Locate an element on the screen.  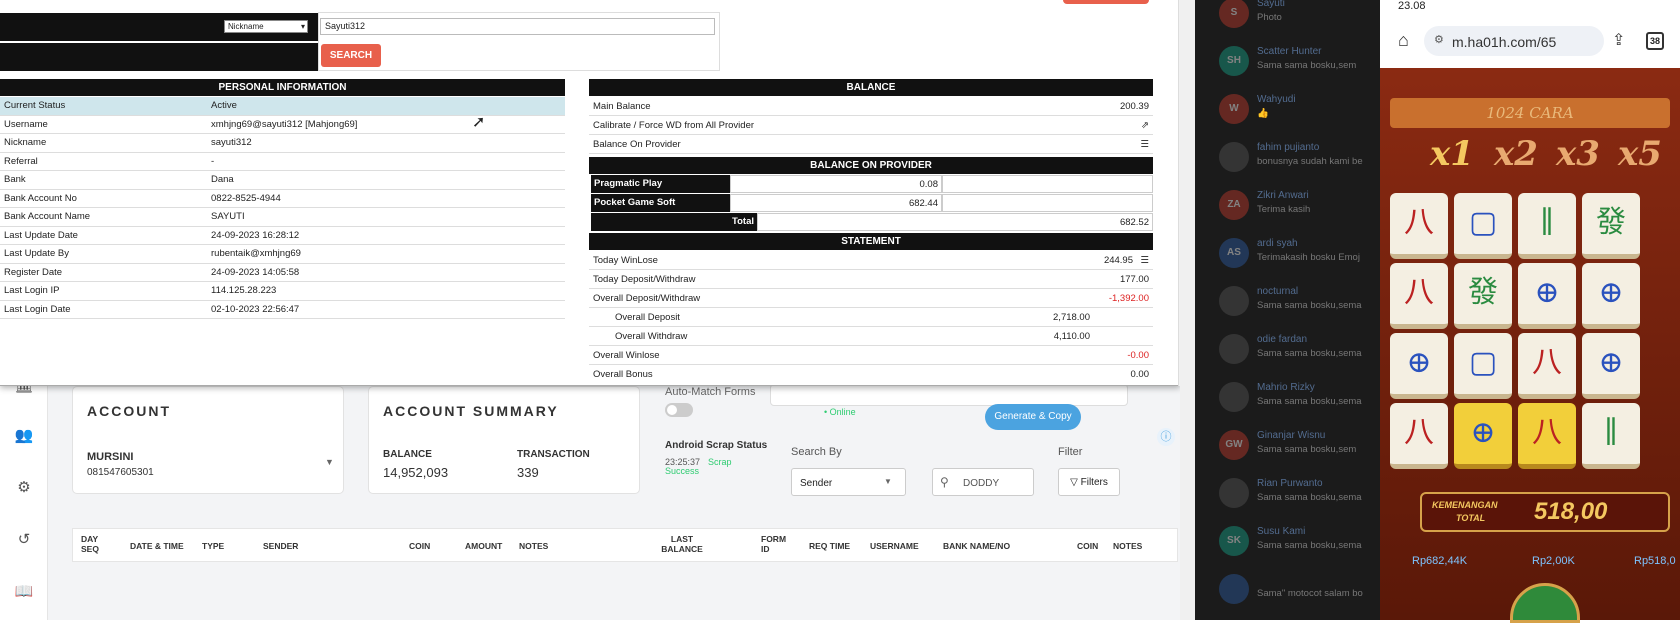
account-title: ACCOUNT is located at coordinates (129, 411).